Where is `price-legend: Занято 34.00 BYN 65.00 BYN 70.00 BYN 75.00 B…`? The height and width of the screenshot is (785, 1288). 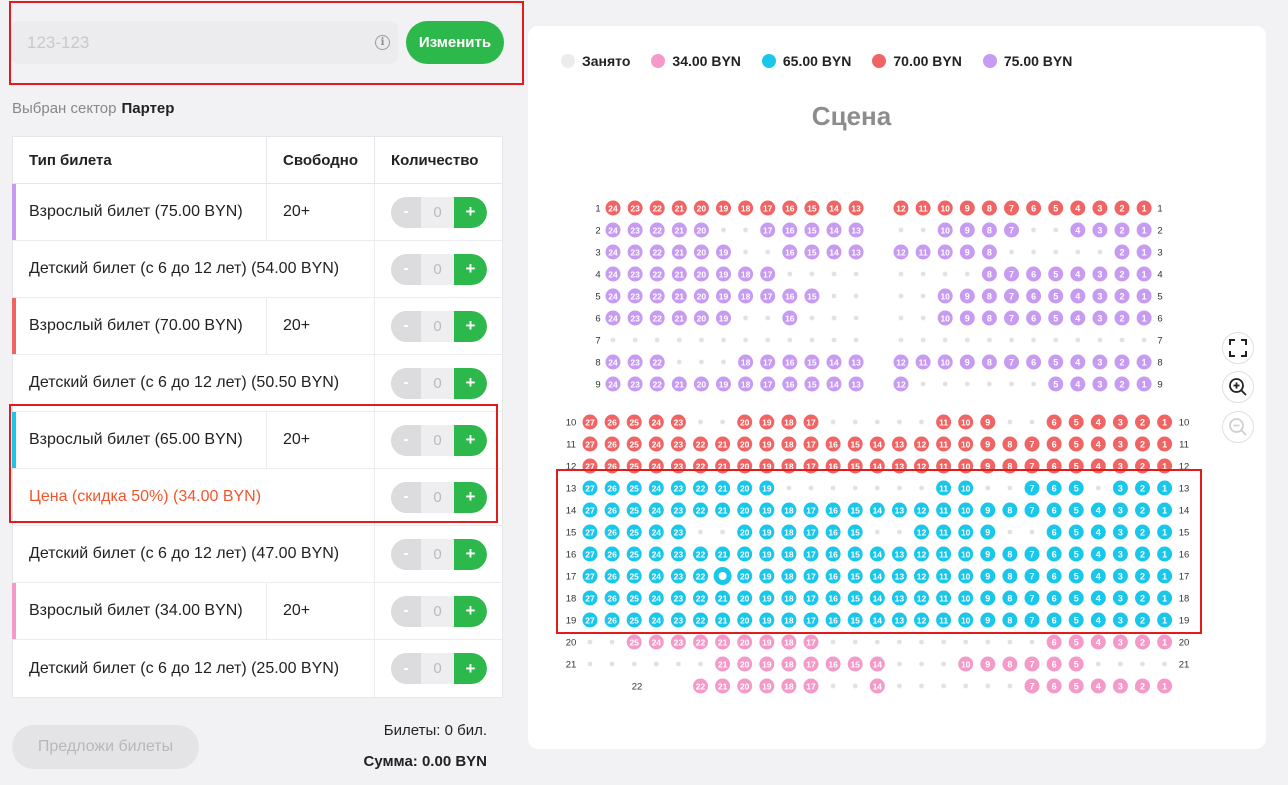 price-legend: Занято 34.00 BYN 65.00 BYN 70.00 BYN 75.00 B… is located at coordinates (827, 61).